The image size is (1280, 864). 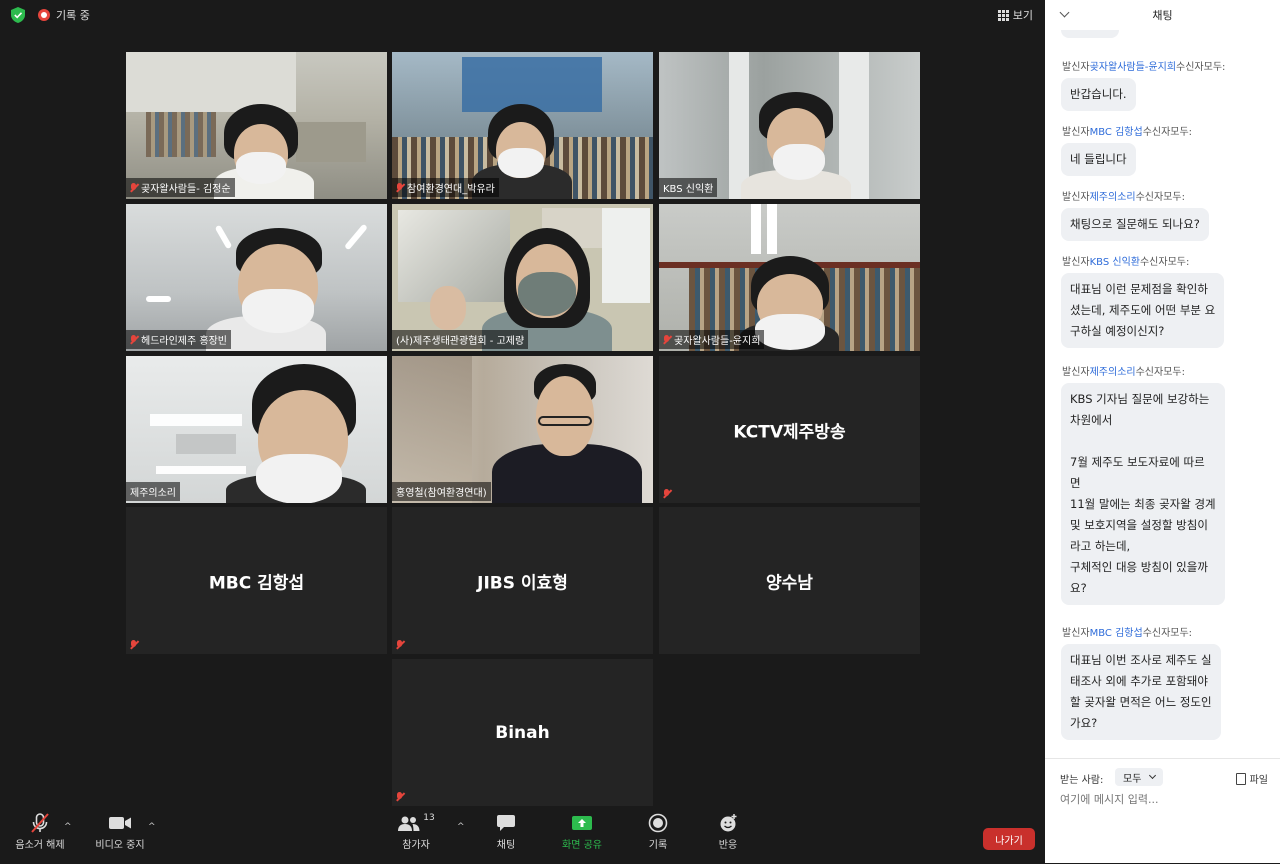 I want to click on participant-tile-1: 곶자왈사람들- 김정순, so click(x=256, y=125).